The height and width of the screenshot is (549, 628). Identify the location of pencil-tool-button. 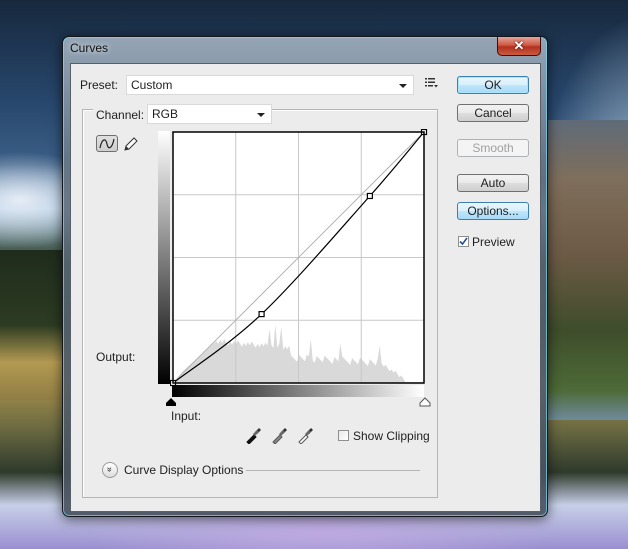
(131, 145).